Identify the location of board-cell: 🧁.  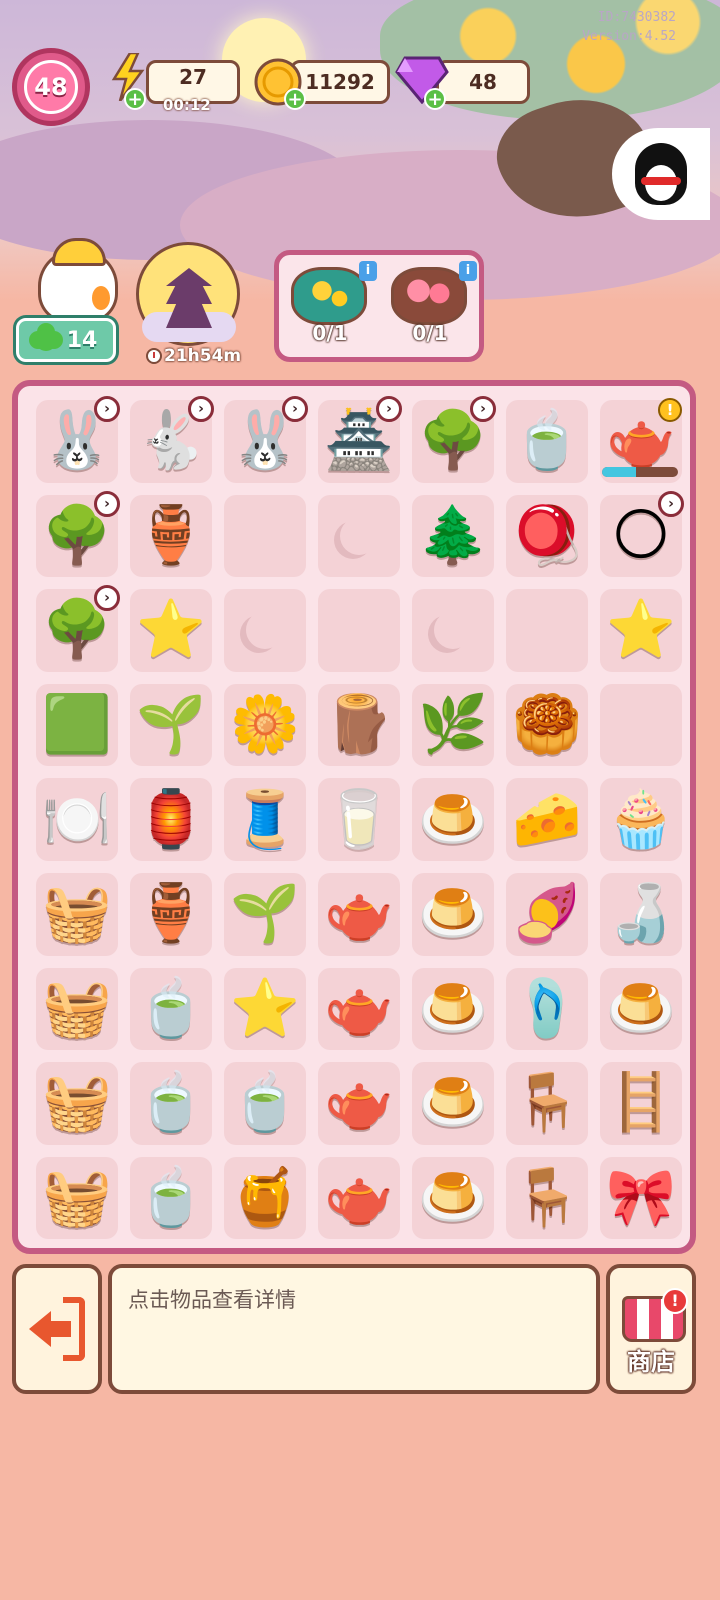
(641, 819).